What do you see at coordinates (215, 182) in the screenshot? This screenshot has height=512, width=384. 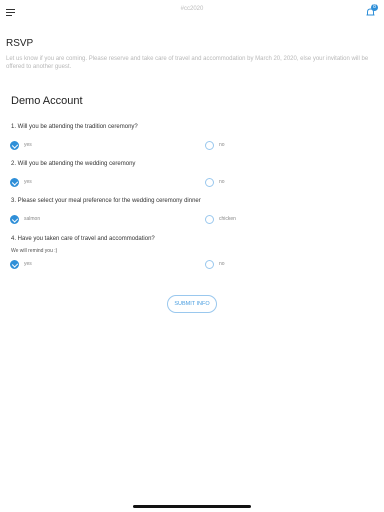 I see `question-2-option-no: no` at bounding box center [215, 182].